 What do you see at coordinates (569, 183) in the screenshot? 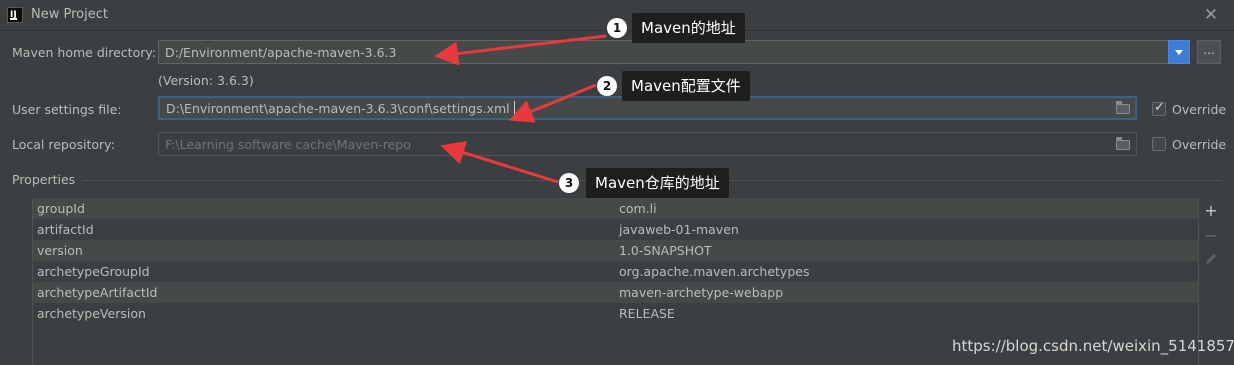
I see `annotation-badge-3: 3` at bounding box center [569, 183].